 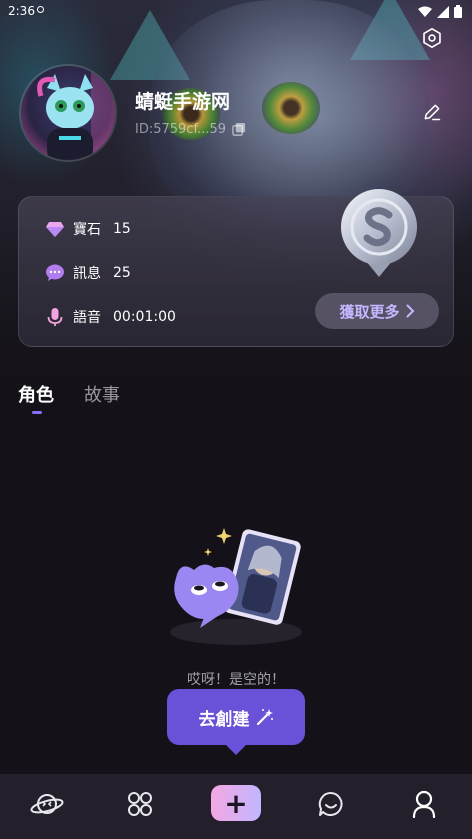 What do you see at coordinates (122, 273) in the screenshot?
I see `messages-value: 25` at bounding box center [122, 273].